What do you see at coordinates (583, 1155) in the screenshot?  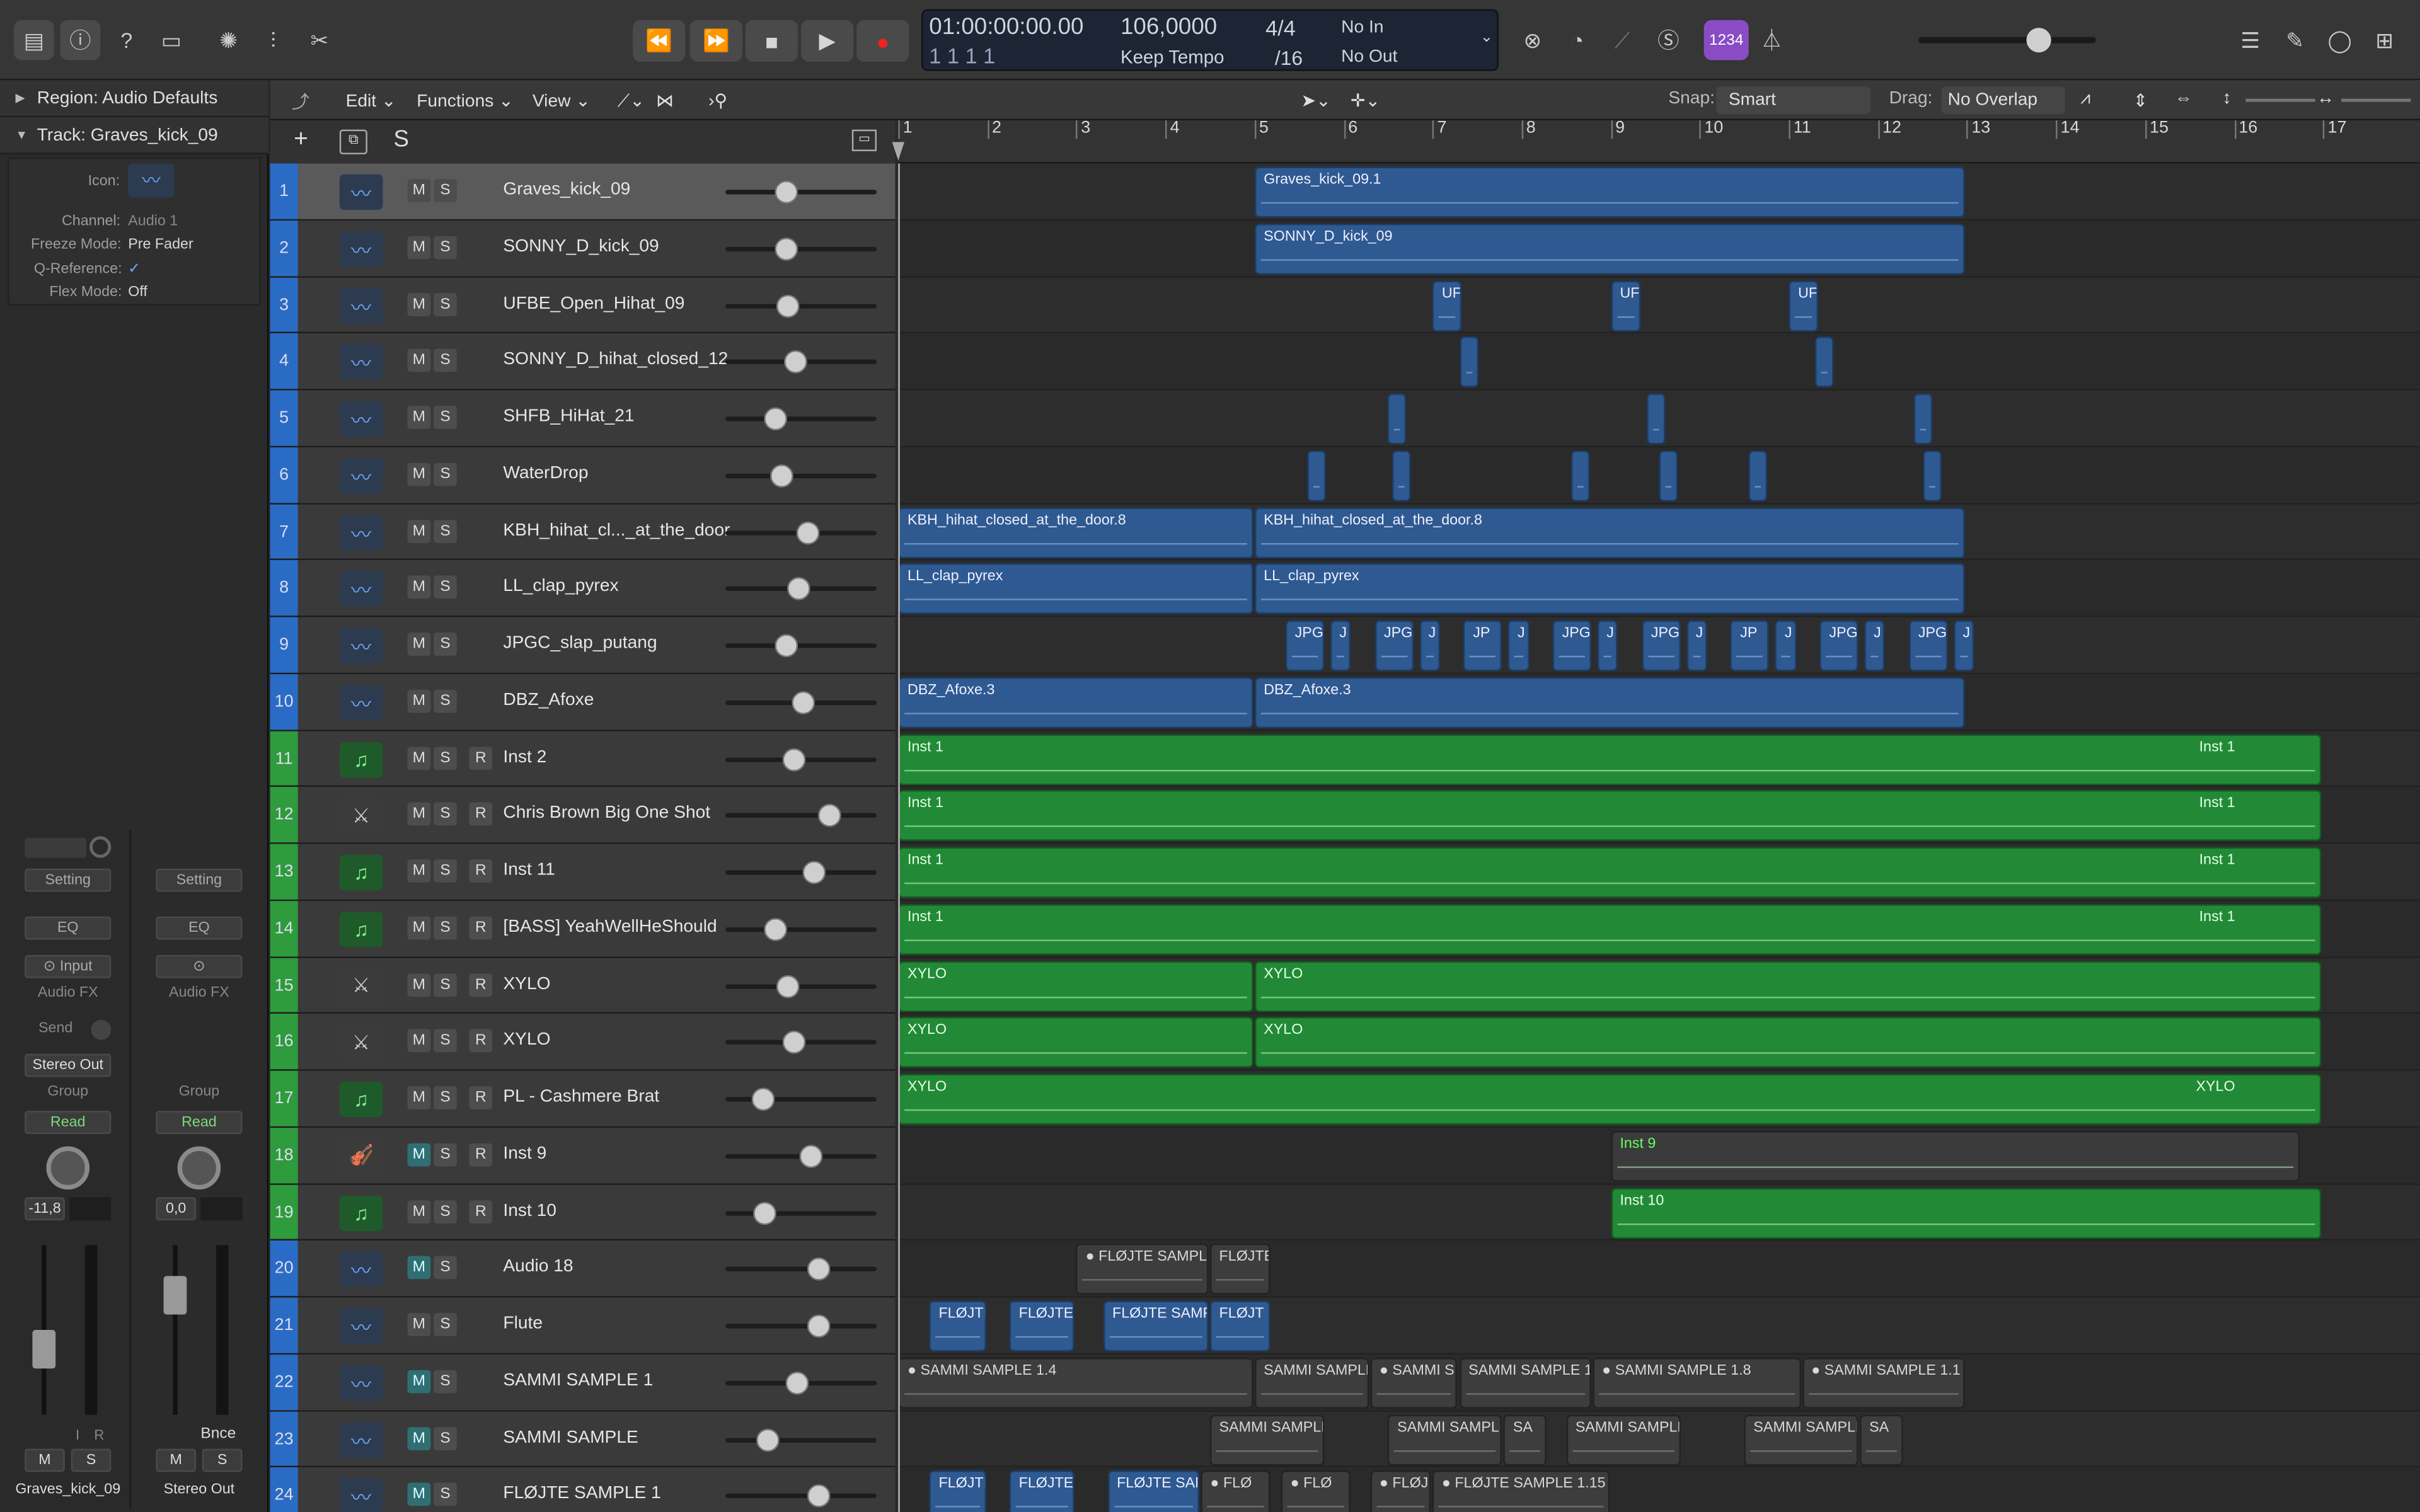 I see `track-header-row: 18 🎻 M S R Inst 9` at bounding box center [583, 1155].